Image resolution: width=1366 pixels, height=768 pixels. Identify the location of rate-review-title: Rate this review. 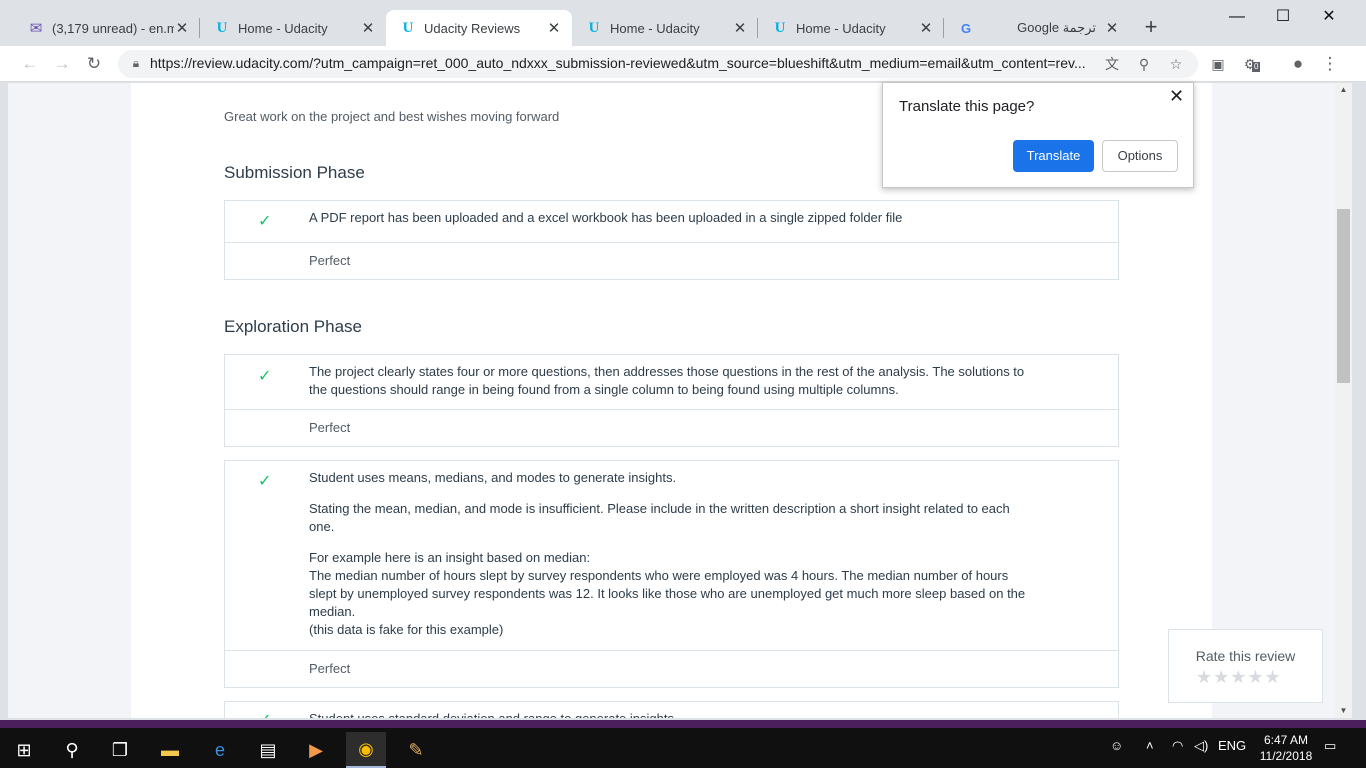
(1245, 656).